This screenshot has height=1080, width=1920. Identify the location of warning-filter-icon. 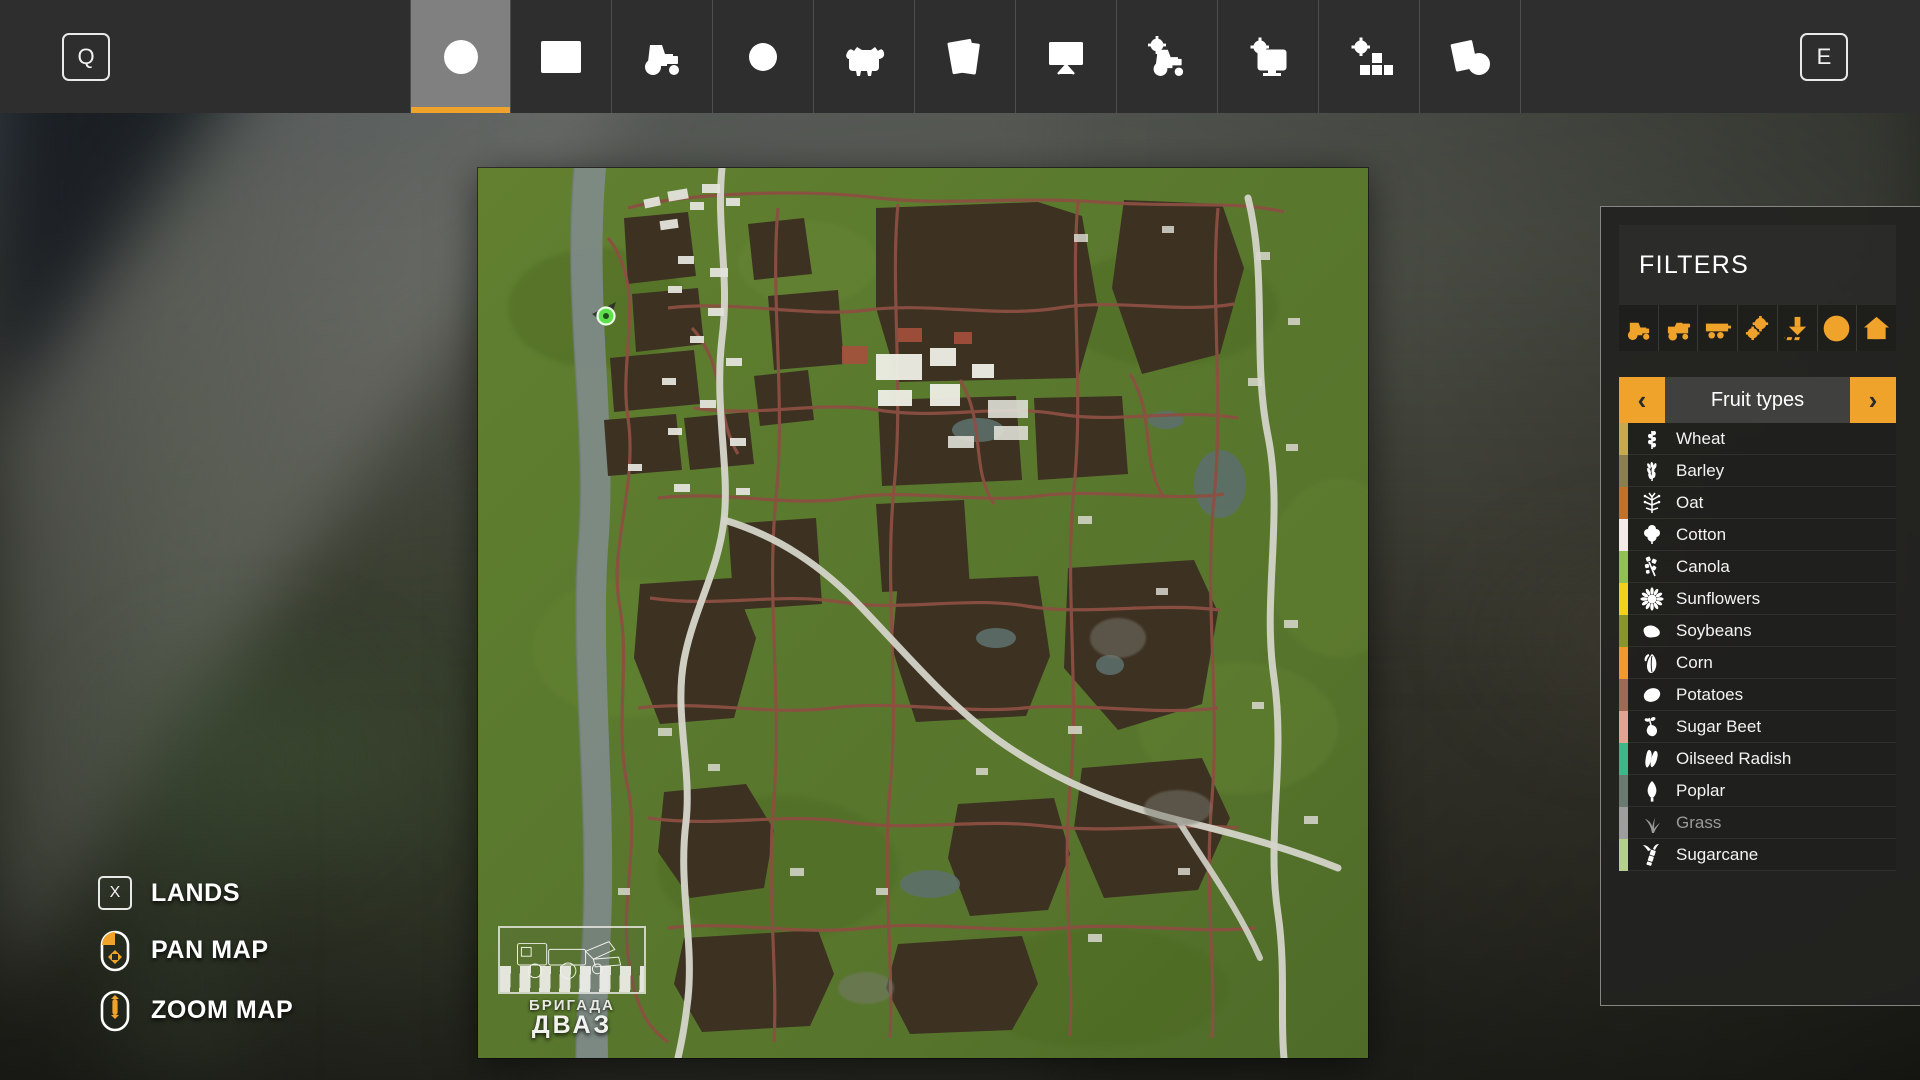
(1837, 328).